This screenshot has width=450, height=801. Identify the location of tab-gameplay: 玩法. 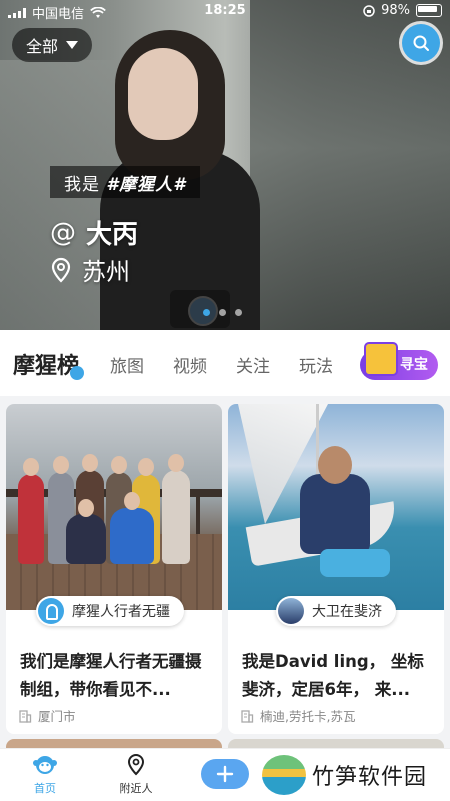
(316, 364).